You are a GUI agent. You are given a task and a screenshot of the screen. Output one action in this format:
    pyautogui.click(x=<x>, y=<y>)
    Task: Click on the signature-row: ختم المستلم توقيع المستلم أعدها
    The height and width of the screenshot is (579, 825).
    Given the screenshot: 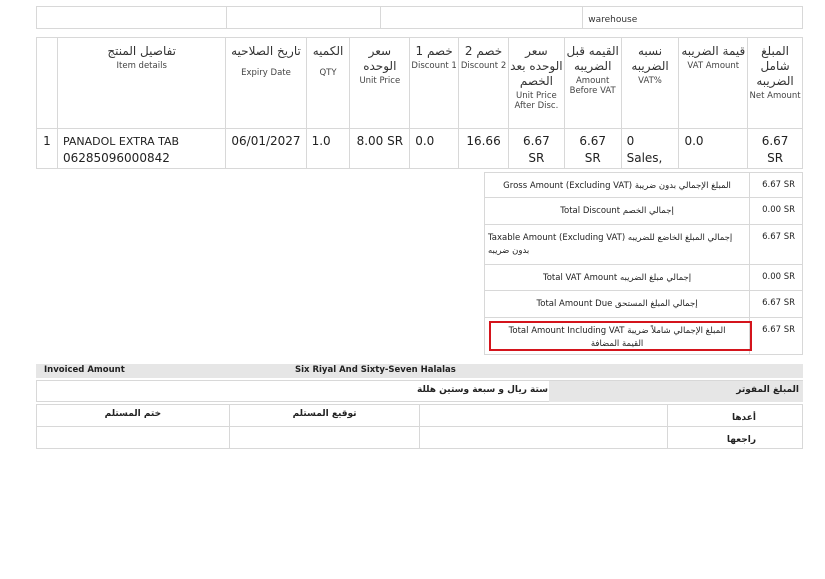 What is the action you would take?
    pyautogui.click(x=419, y=415)
    